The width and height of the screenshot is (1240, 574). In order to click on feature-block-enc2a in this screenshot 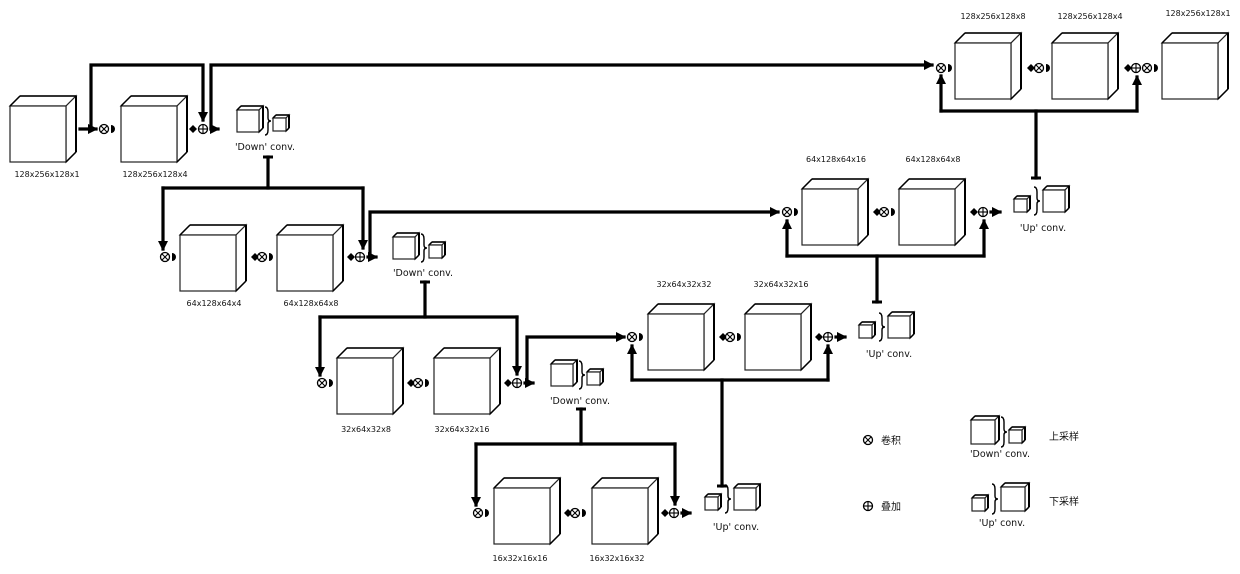, I will do `click(213, 258)`.